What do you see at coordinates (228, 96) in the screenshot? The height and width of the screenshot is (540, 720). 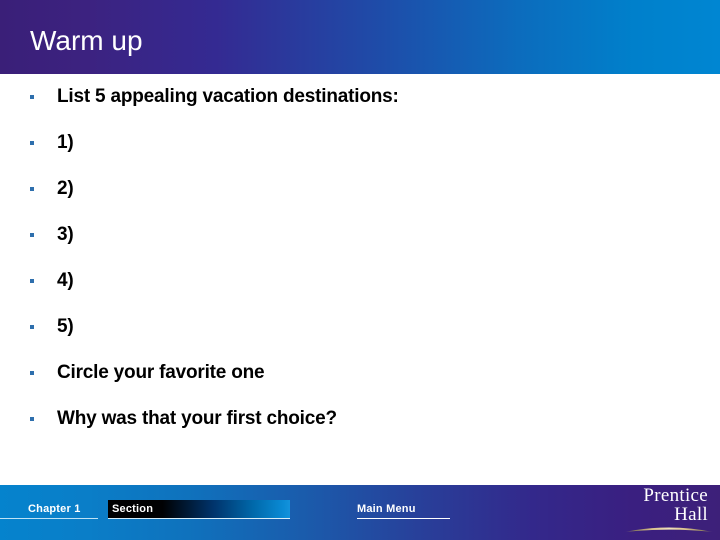 I see `list-item-label: List 5 appealing vacation destinations:` at bounding box center [228, 96].